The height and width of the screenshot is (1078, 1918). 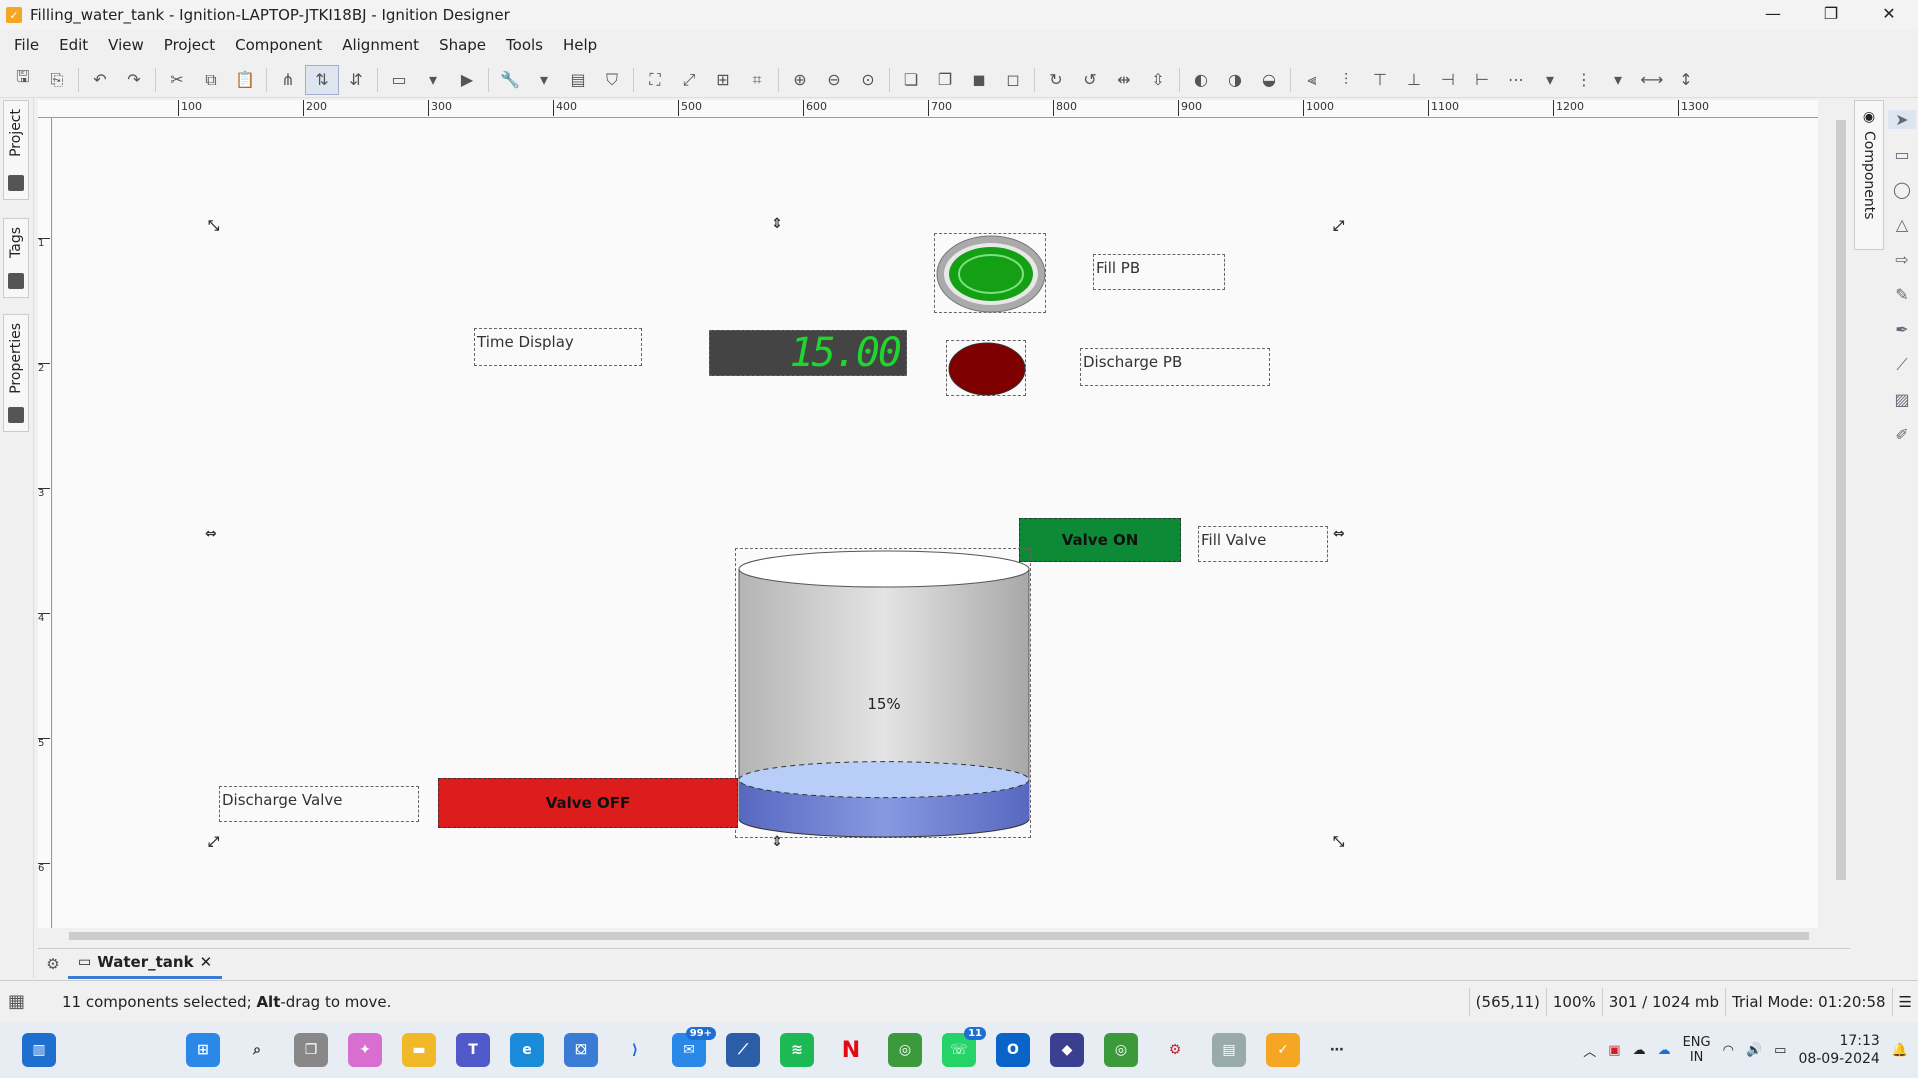 I want to click on copy-icon: ⧉, so click(x=211, y=80).